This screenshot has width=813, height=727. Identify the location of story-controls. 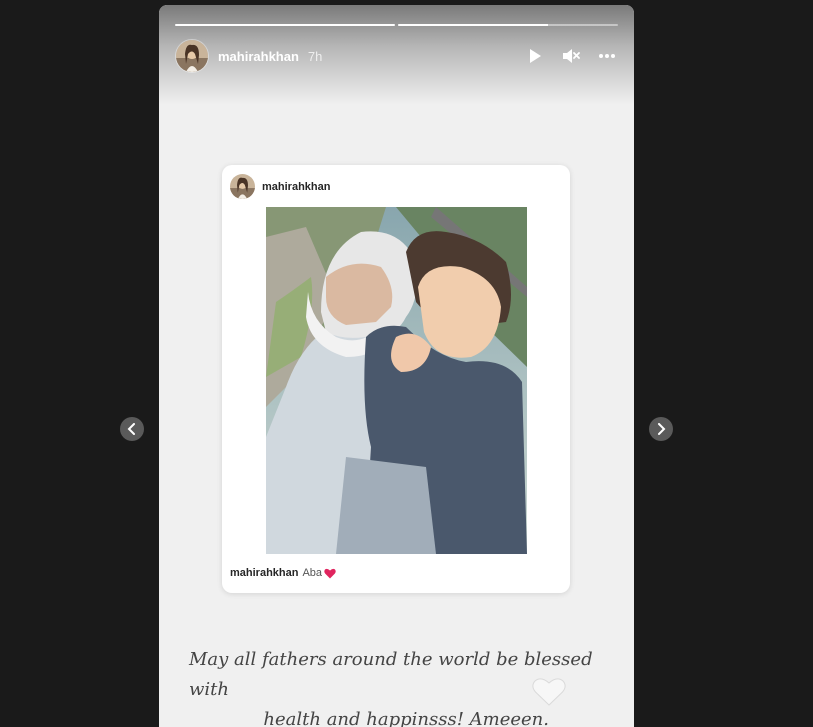
(571, 56).